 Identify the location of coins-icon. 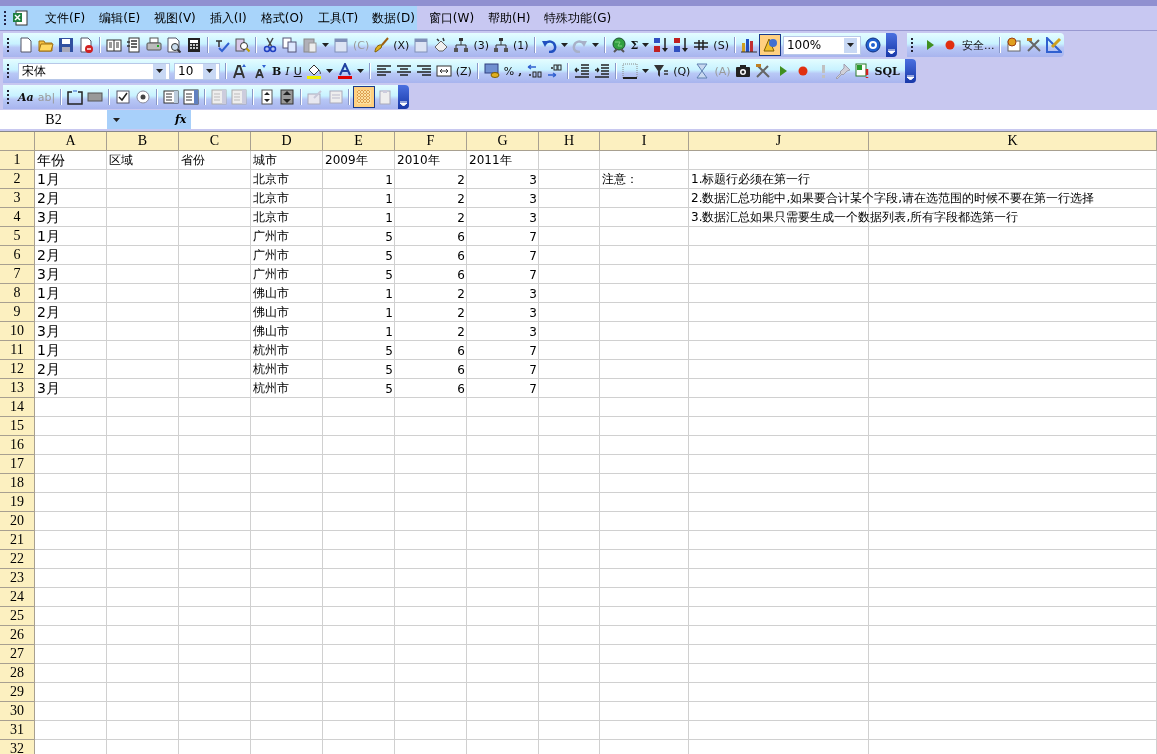
(491, 71).